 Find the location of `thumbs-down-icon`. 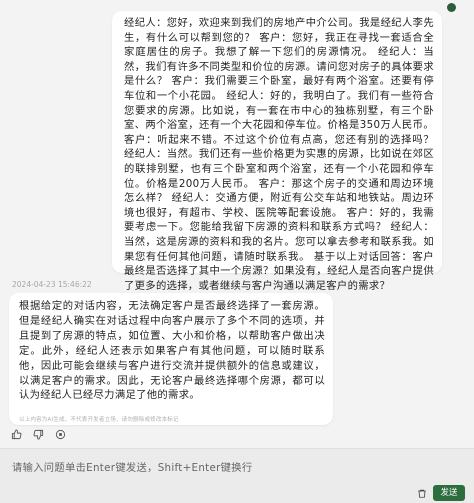

thumbs-down-icon is located at coordinates (38, 434).